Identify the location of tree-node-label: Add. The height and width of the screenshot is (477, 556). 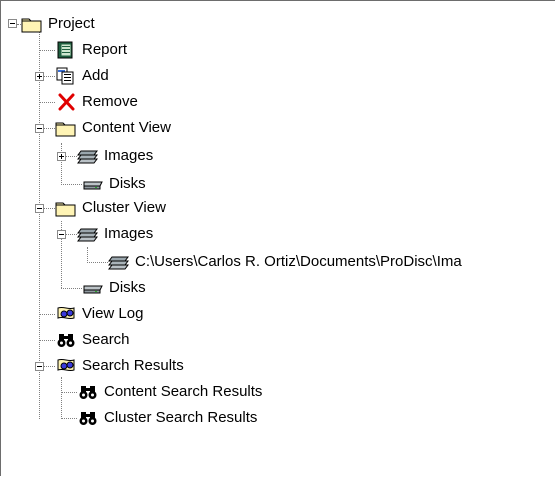
(95, 75).